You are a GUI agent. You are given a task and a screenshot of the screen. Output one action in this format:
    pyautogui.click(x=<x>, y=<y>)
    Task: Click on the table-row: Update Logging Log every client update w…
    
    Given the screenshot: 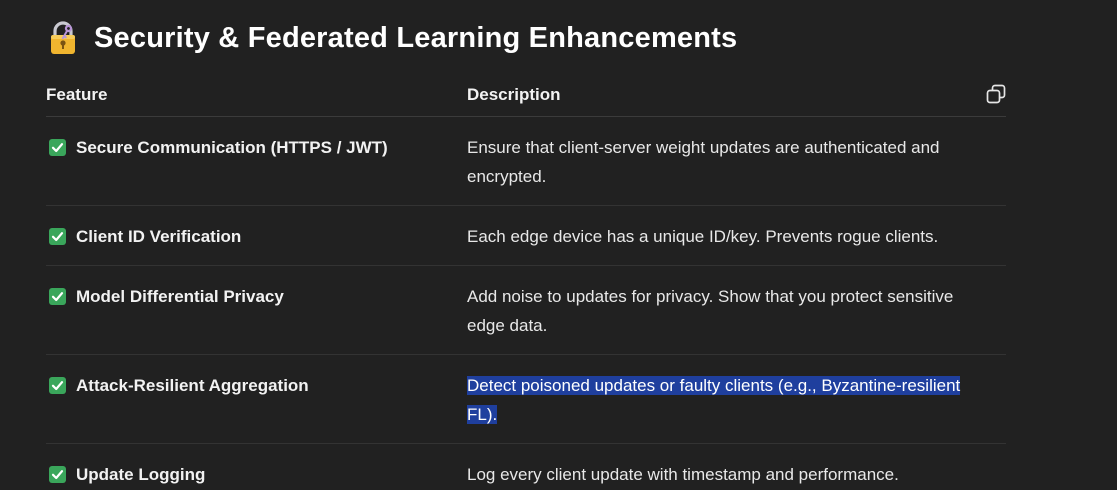 What is the action you would take?
    pyautogui.click(x=526, y=467)
    